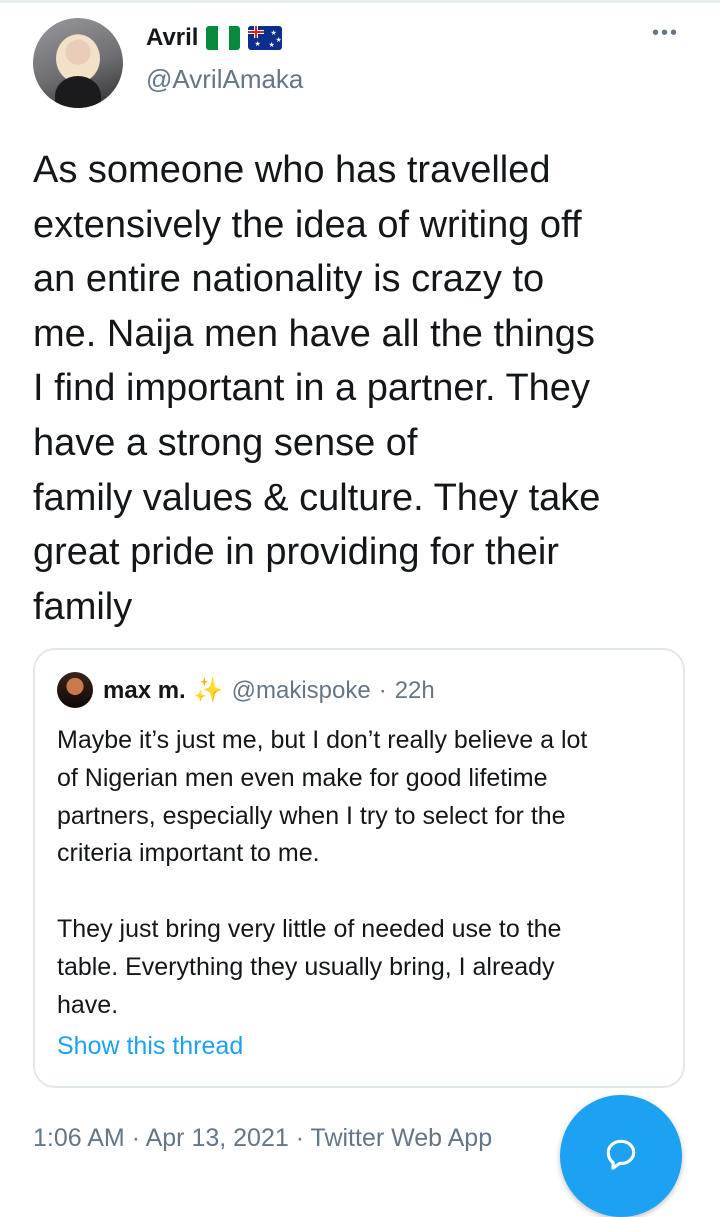  I want to click on quoted-author-avatar, so click(75, 690).